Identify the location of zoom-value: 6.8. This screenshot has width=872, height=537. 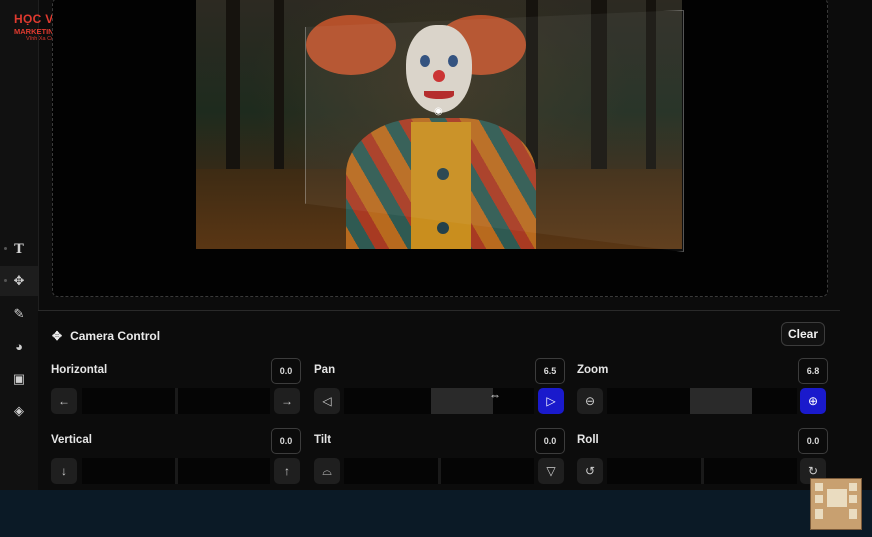
(813, 371).